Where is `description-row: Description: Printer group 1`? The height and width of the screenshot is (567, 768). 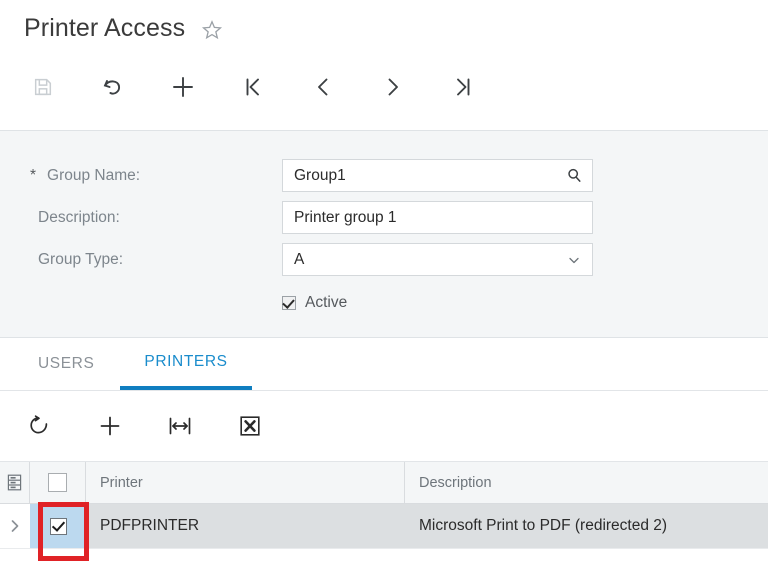
description-row: Description: Printer group 1 is located at coordinates (384, 217).